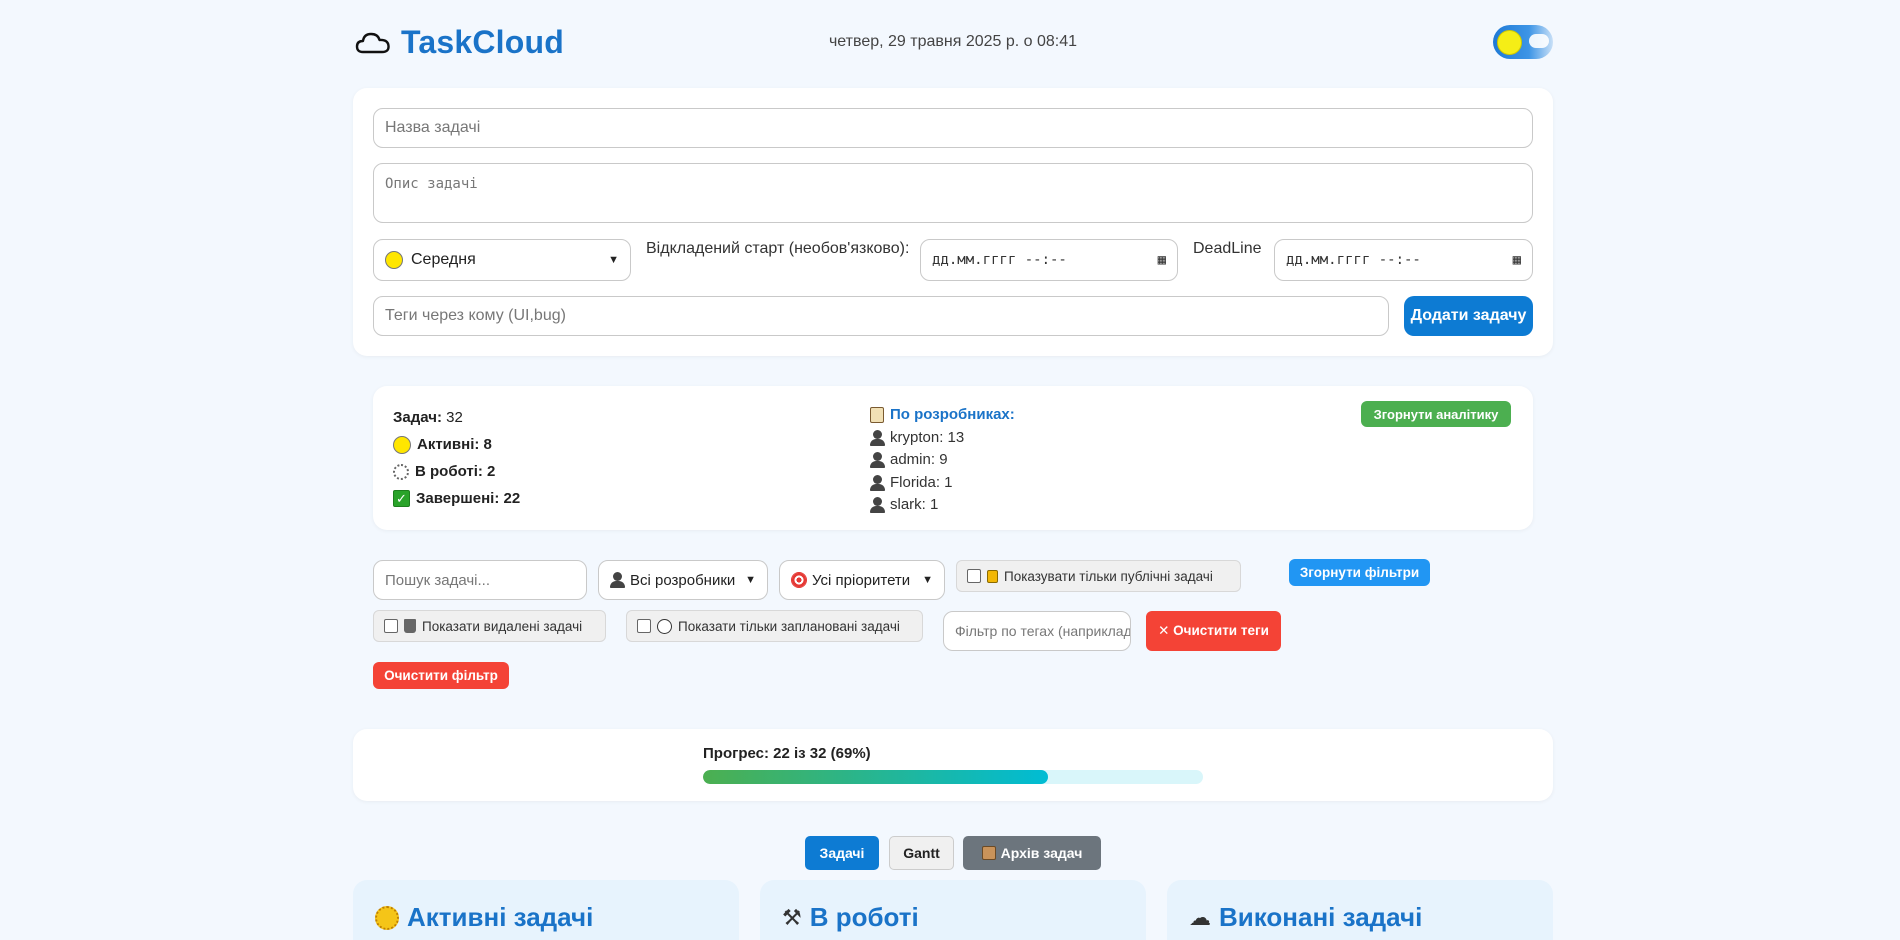 The image size is (1900, 940). What do you see at coordinates (441, 675) in the screenshot?
I see `clear-filter-button: Очистити фільтр` at bounding box center [441, 675].